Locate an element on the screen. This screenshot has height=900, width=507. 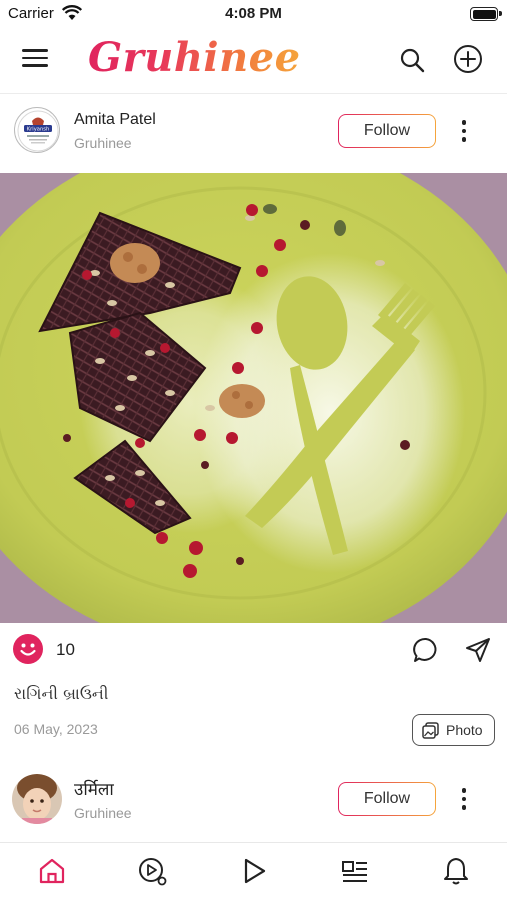
child-photo is located at coordinates (37, 799).